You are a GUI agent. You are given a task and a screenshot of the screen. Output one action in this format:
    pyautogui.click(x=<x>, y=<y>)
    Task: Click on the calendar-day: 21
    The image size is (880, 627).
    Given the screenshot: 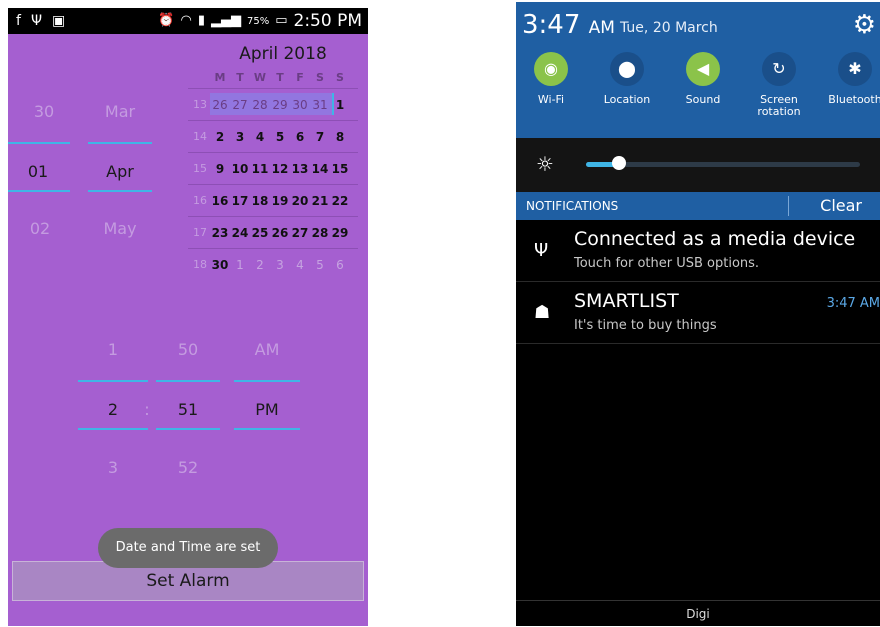 What is the action you would take?
    pyautogui.click(x=320, y=201)
    